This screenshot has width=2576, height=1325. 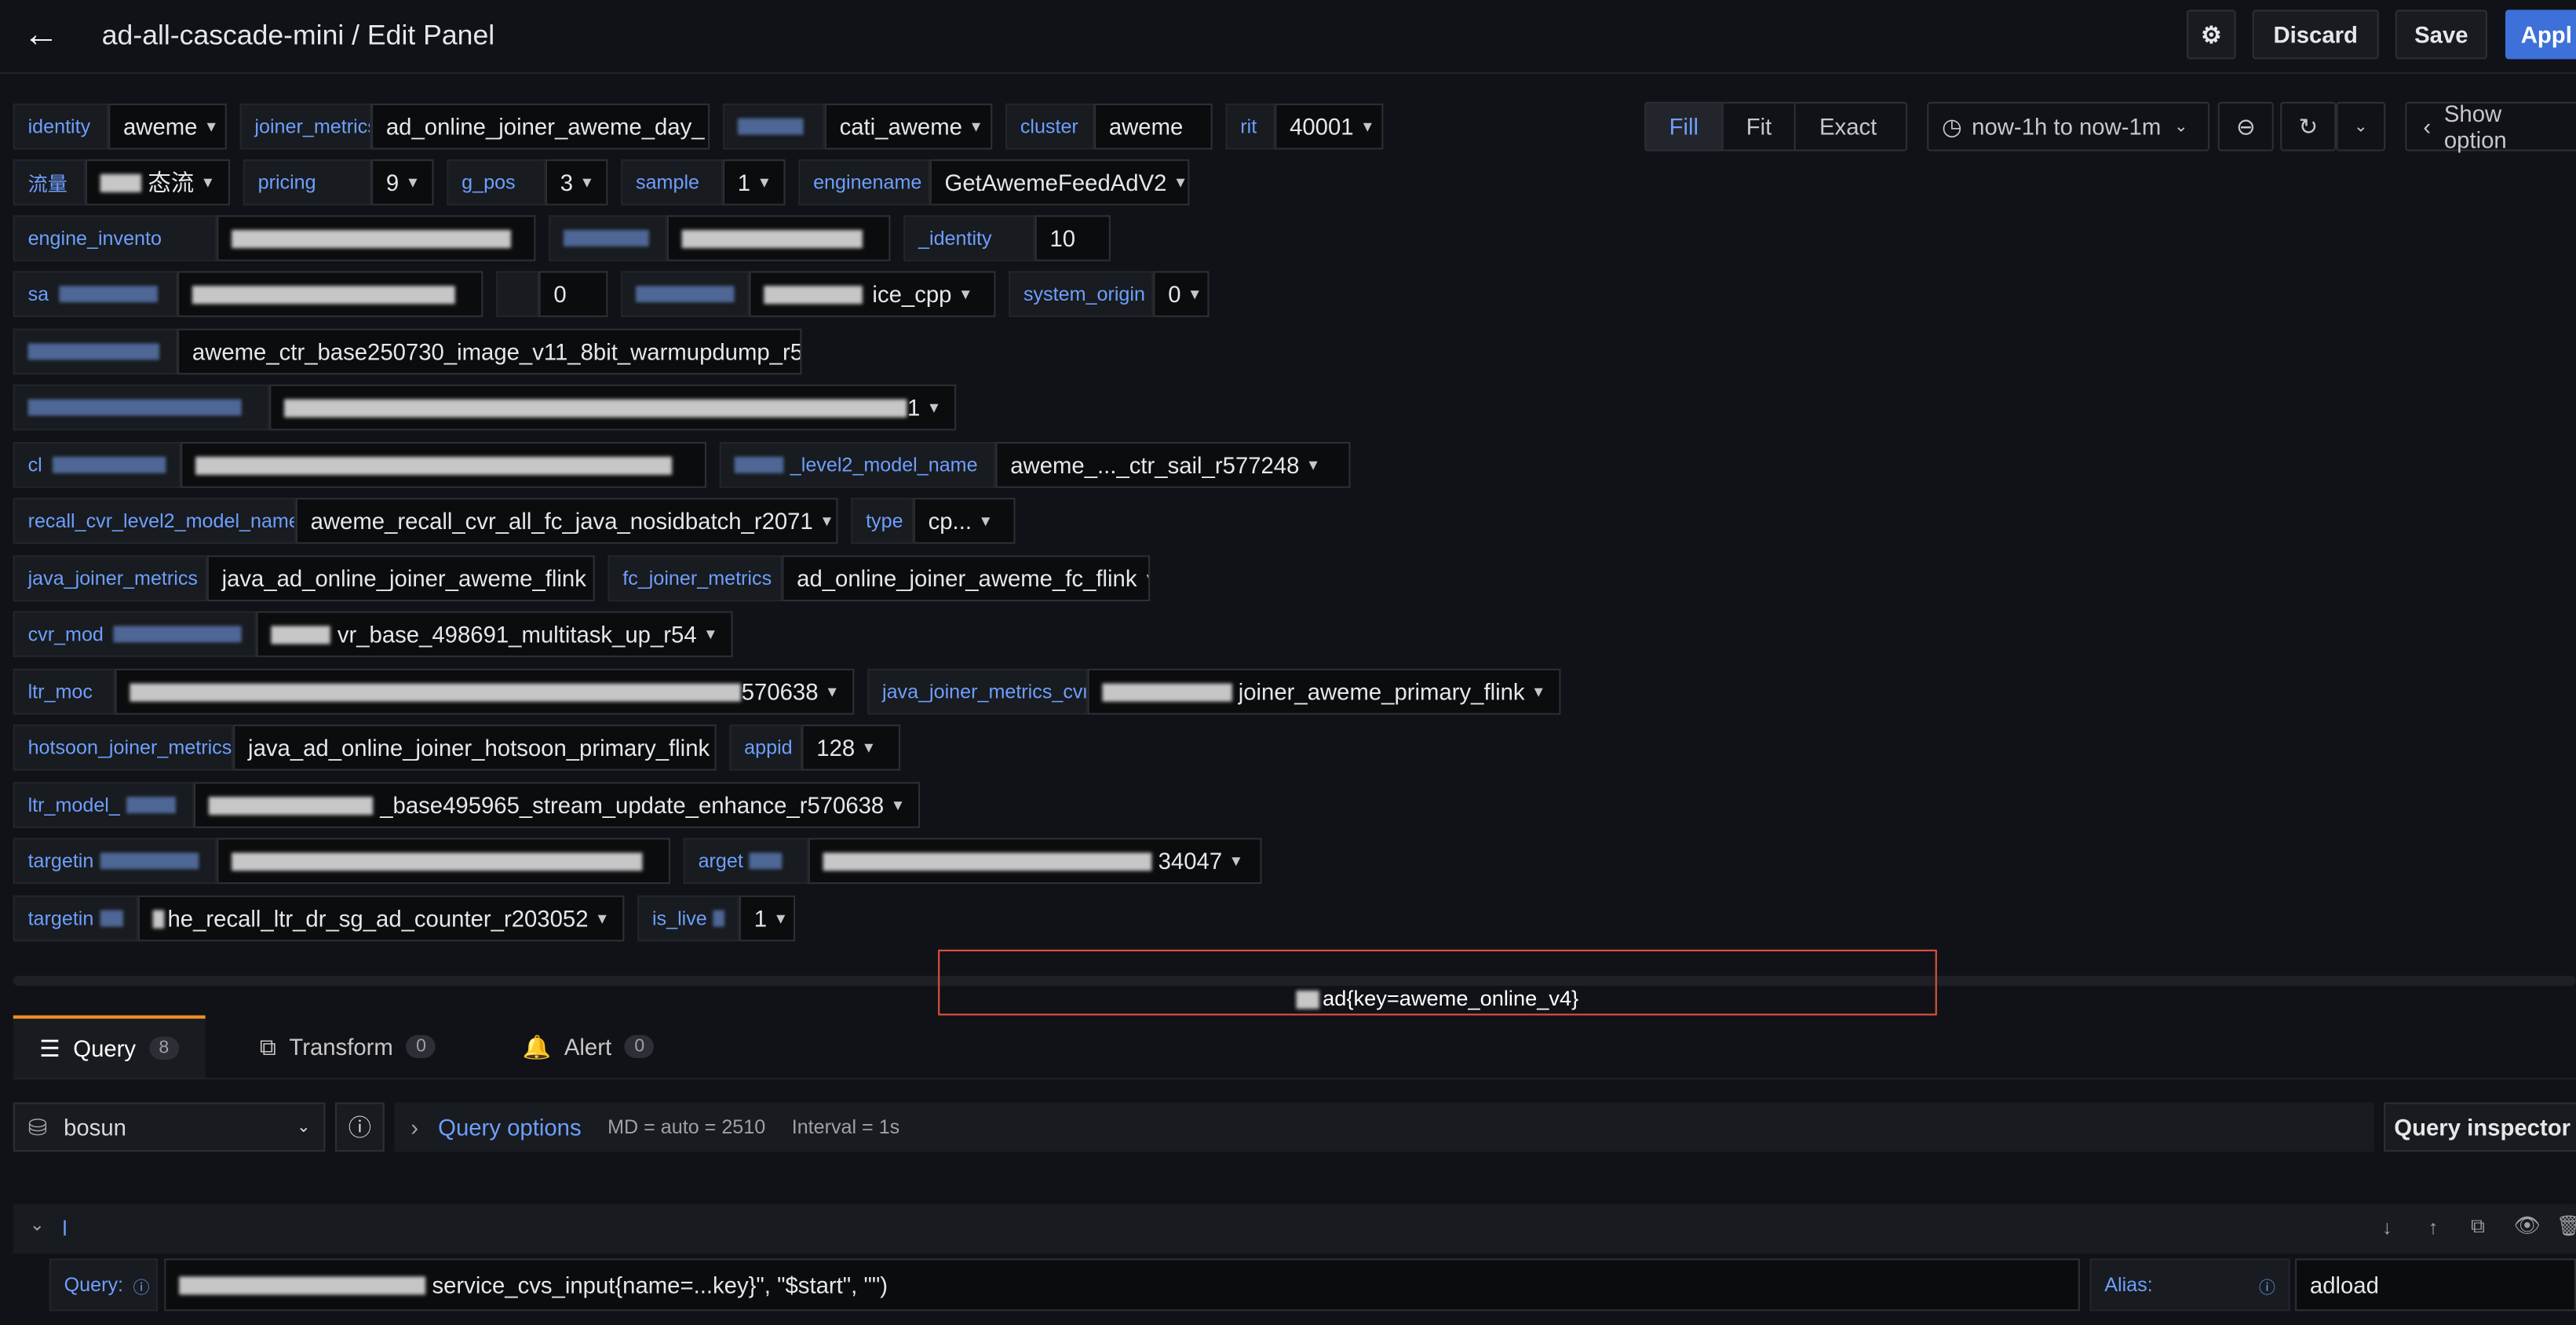 What do you see at coordinates (851, 748) in the screenshot?
I see `variable-select: 128 ▼` at bounding box center [851, 748].